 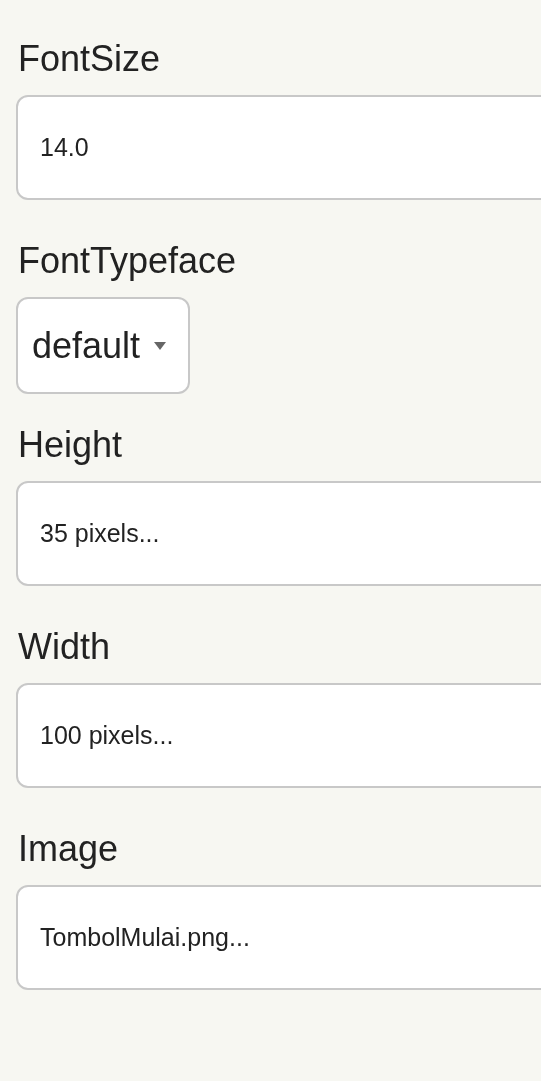 I want to click on property-label: Image, so click(x=69, y=849).